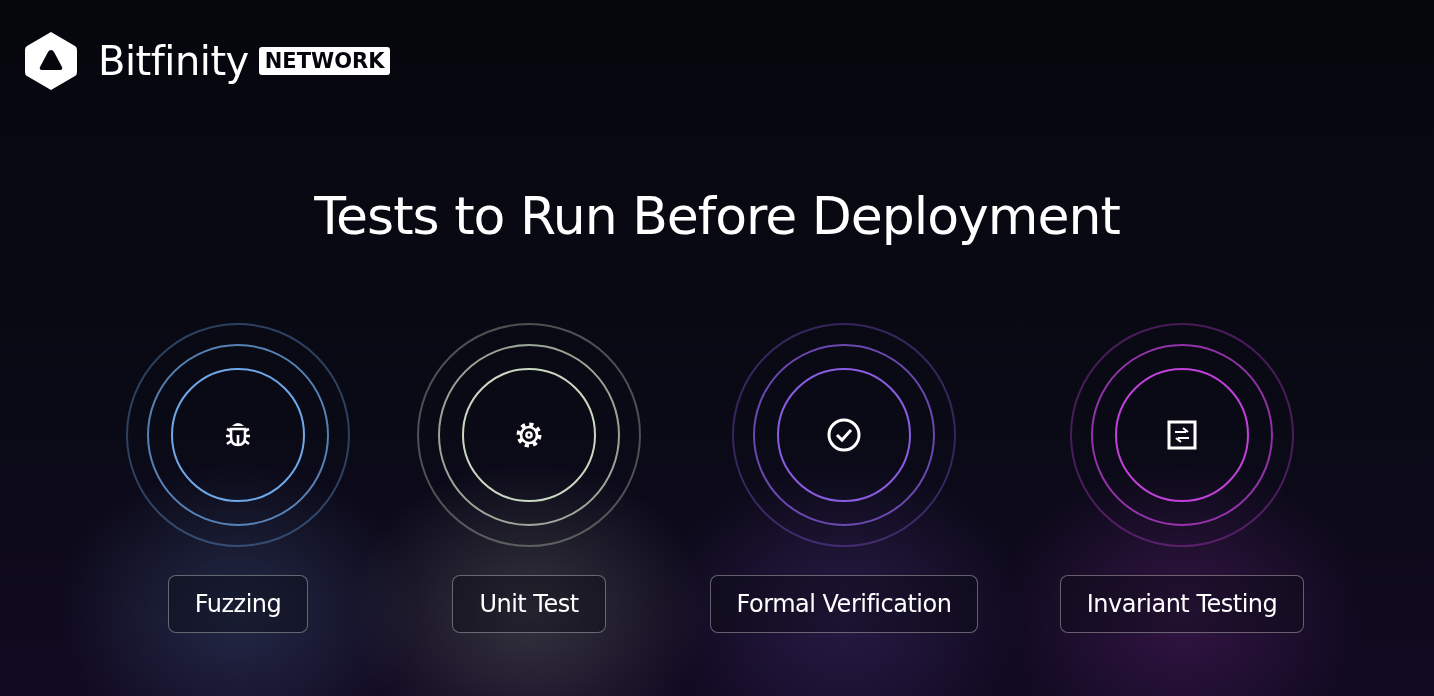 This screenshot has width=1434, height=696. What do you see at coordinates (173, 61) in the screenshot?
I see `brand-name: Bitfinity` at bounding box center [173, 61].